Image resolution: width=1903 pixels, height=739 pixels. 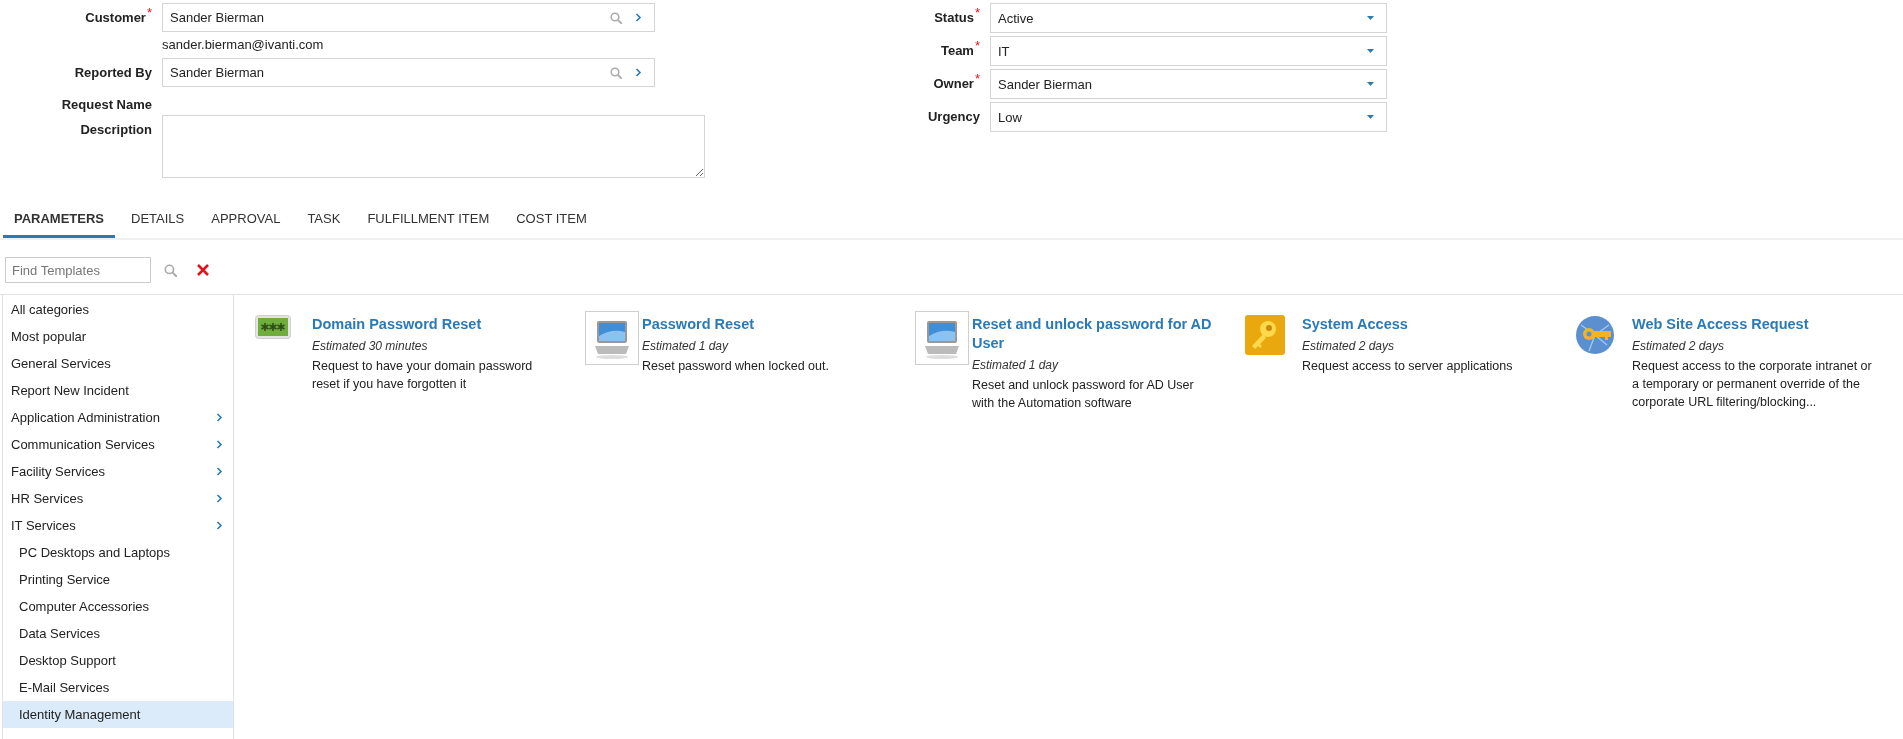 I want to click on dropdown-field: IT, so click(x=1188, y=51).